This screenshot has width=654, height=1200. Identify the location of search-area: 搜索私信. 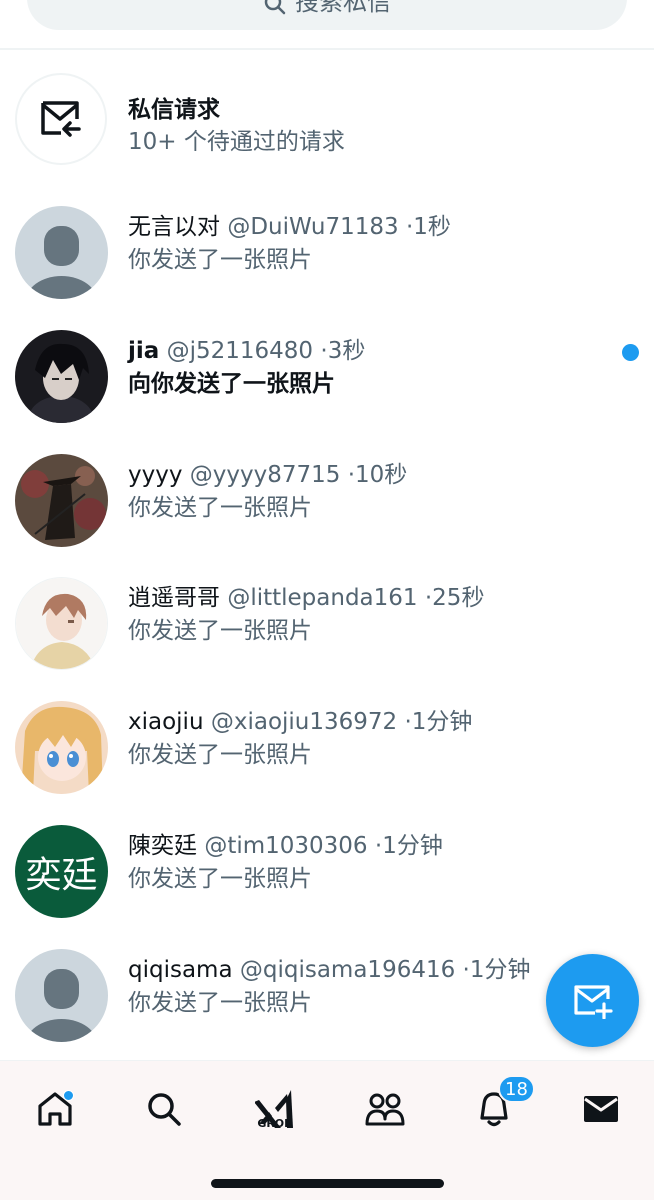
(327, 25).